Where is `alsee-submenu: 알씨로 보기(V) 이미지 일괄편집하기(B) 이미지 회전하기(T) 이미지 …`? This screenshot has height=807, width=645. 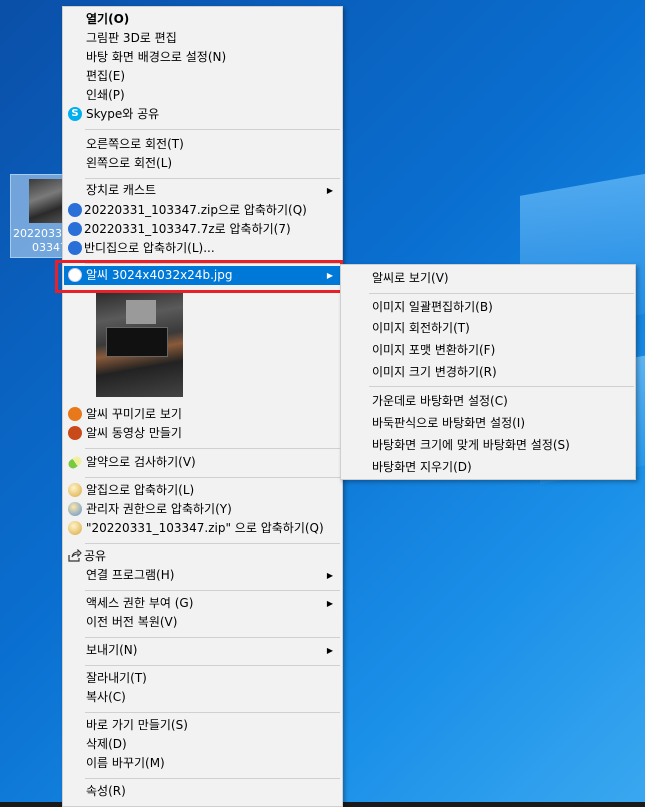 alsee-submenu: 알씨로 보기(V) 이미지 일괄편집하기(B) 이미지 회전하기(T) 이미지 … is located at coordinates (488, 372).